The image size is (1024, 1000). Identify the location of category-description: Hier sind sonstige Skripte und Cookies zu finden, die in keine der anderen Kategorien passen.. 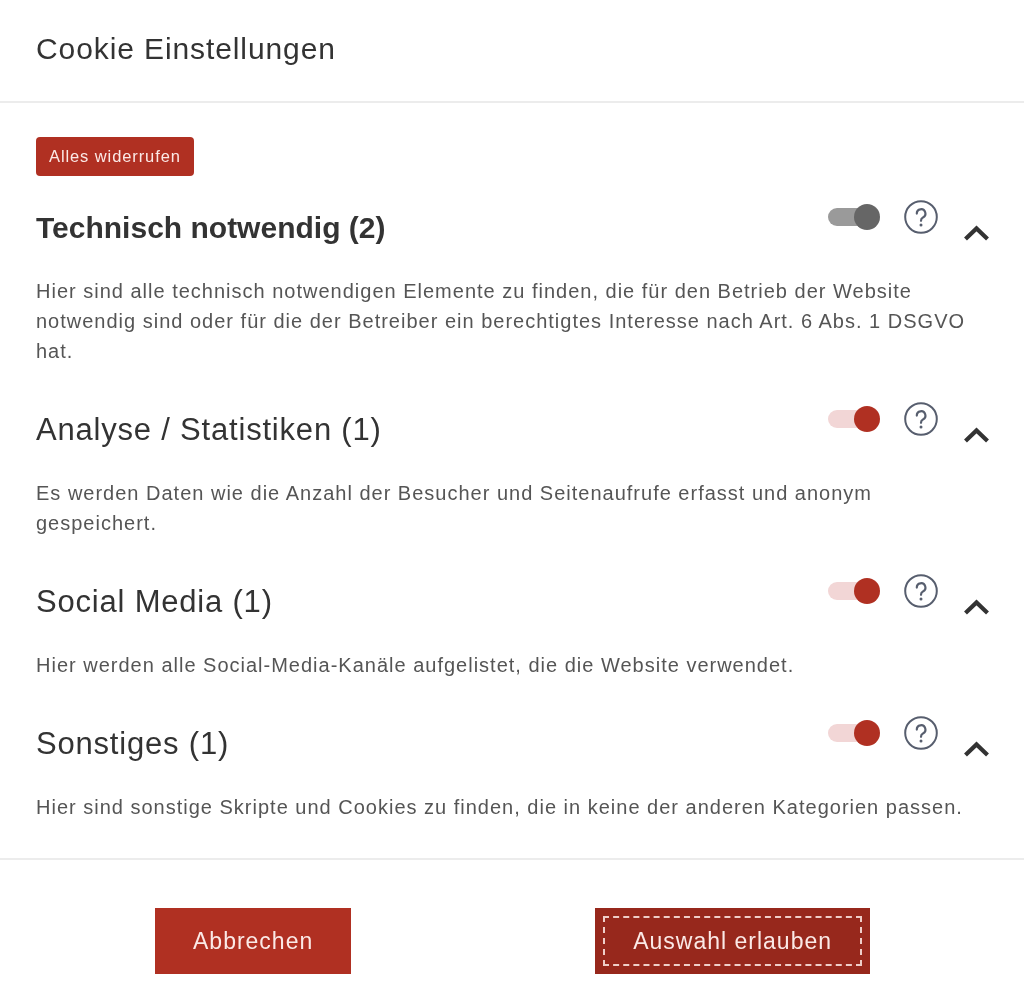
(500, 807).